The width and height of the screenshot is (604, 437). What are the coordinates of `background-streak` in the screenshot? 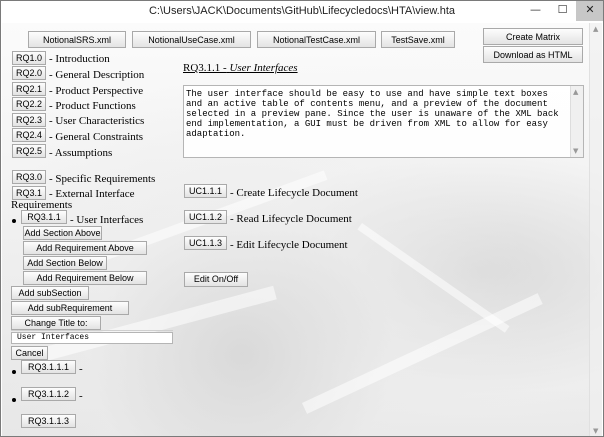 It's located at (422, 353).